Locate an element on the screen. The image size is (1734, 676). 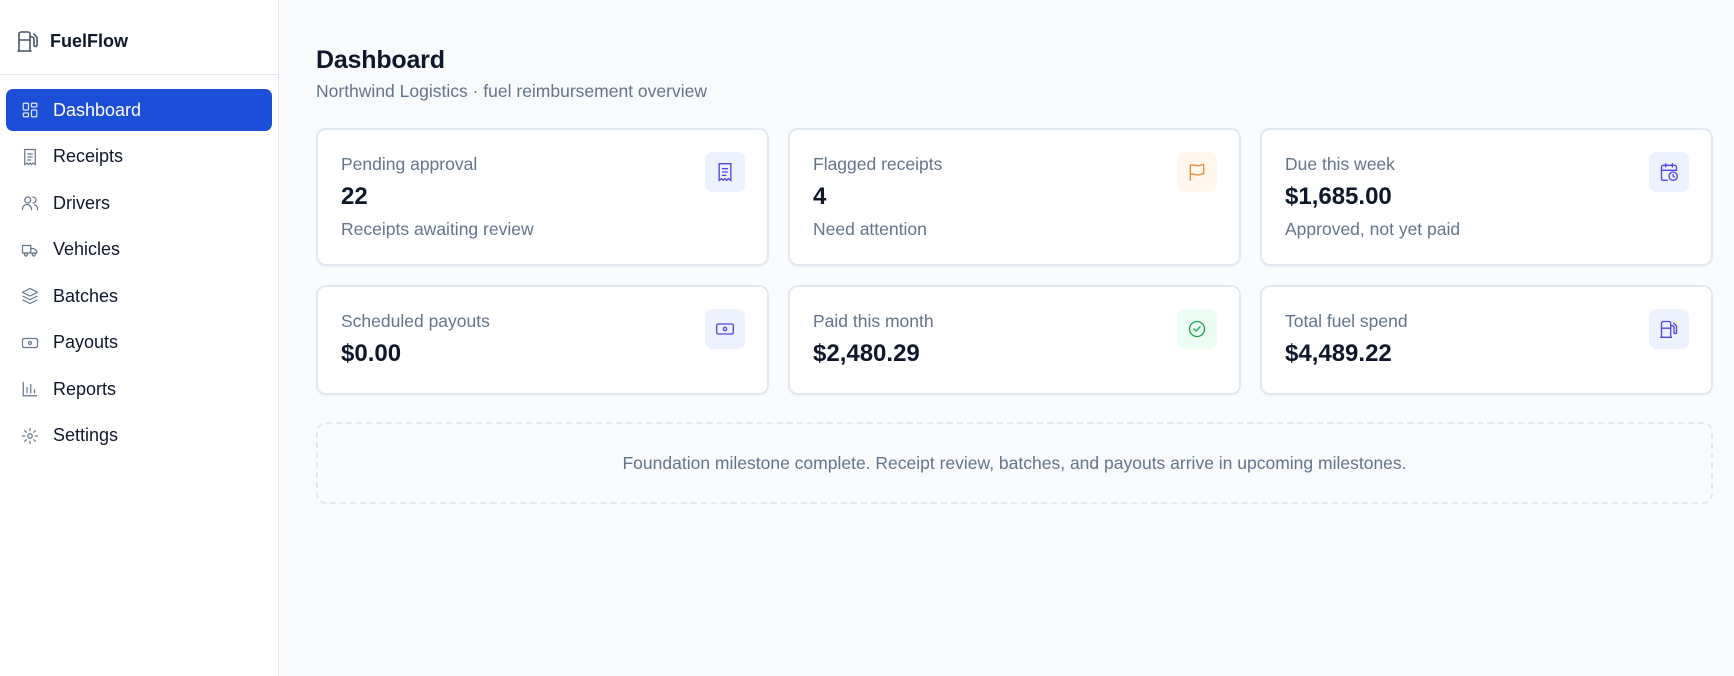
brand-name: FuelFlow is located at coordinates (89, 40).